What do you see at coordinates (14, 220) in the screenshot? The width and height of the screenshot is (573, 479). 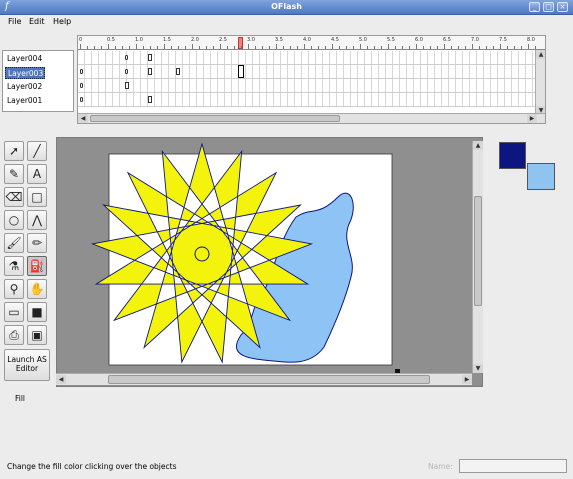 I see `ellipse-icon: ○` at bounding box center [14, 220].